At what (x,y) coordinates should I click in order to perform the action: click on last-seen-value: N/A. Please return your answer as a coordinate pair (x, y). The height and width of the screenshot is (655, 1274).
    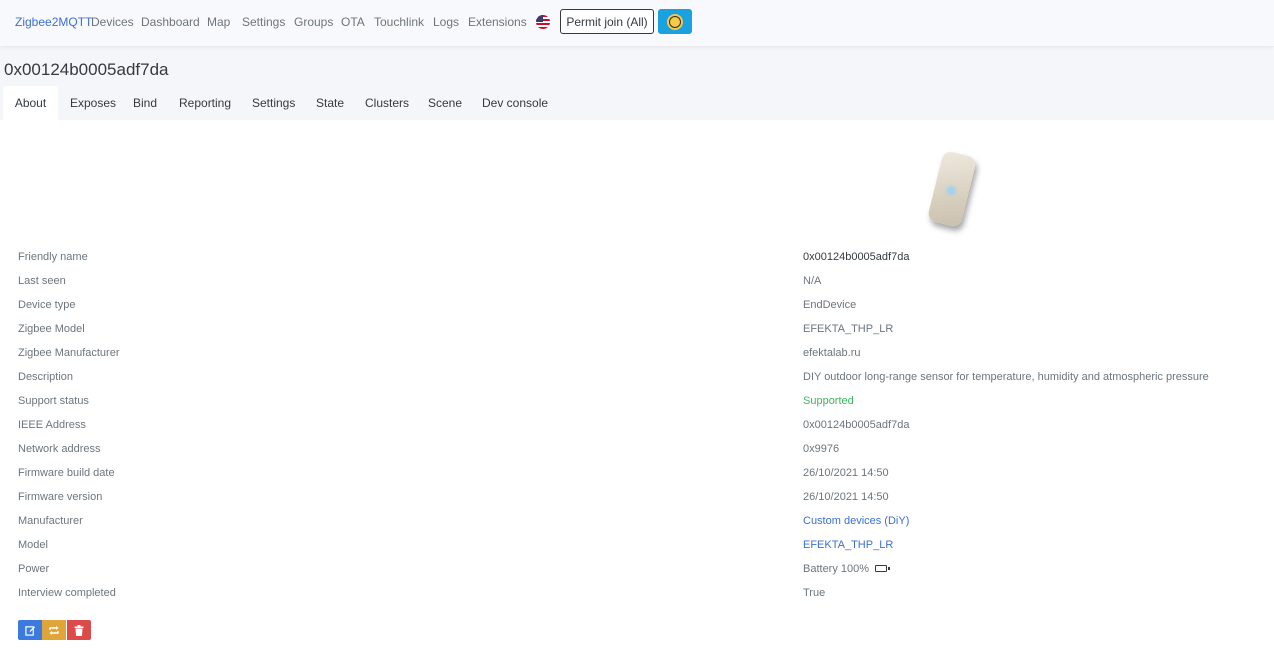
    Looking at the image, I should click on (812, 281).